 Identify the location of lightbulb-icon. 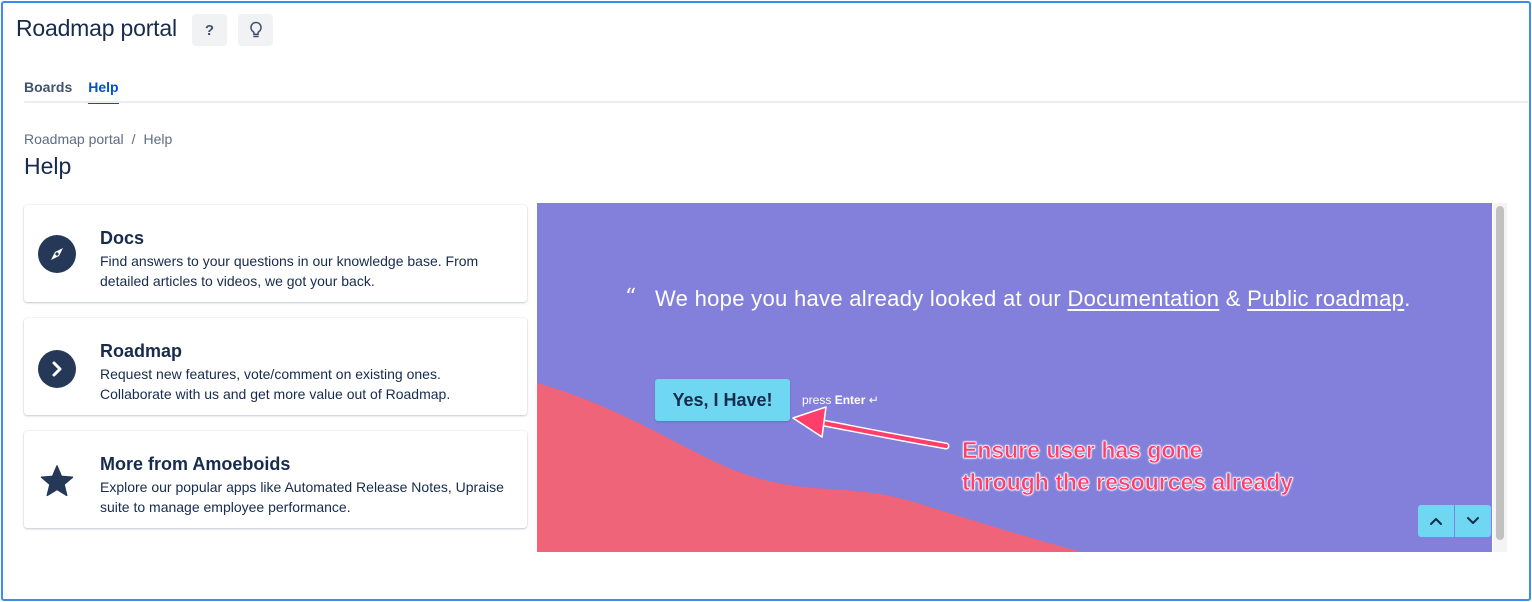
(255, 29).